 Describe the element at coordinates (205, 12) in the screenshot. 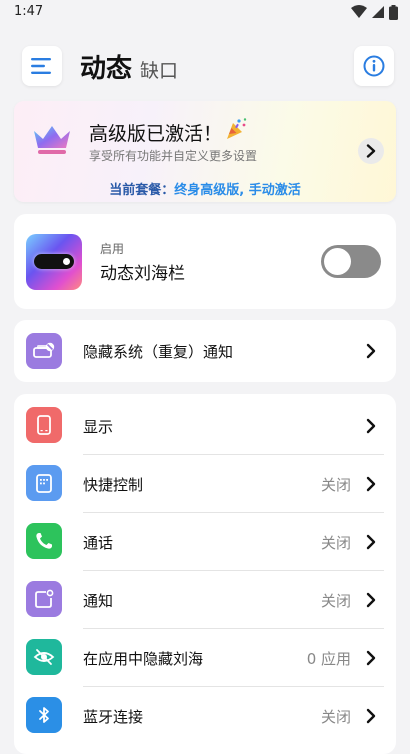

I see `status-bar: 1:47` at that location.